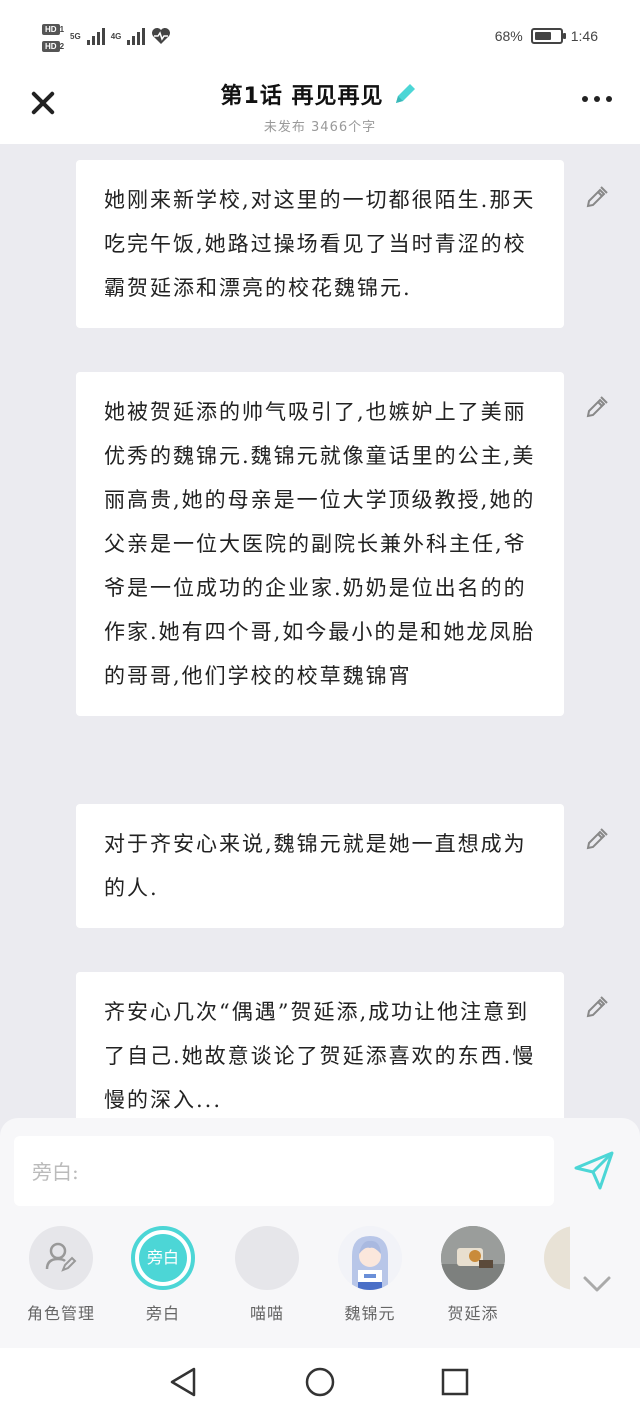 The height and width of the screenshot is (1415, 640). What do you see at coordinates (53, 44) in the screenshot?
I see `sim2-badge: HD 2` at bounding box center [53, 44].